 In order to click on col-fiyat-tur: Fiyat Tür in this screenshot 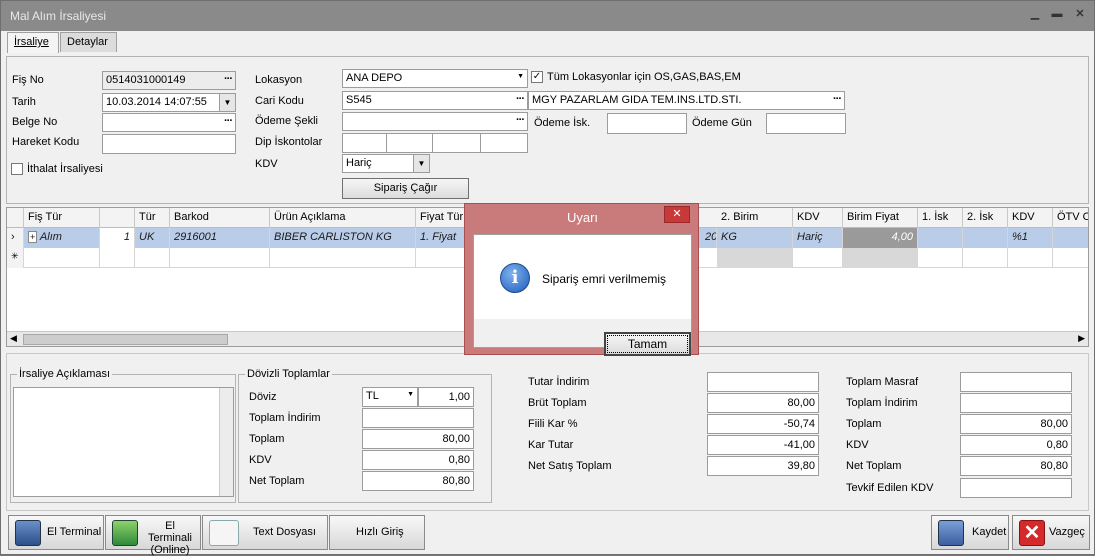, I will do `click(443, 218)`.